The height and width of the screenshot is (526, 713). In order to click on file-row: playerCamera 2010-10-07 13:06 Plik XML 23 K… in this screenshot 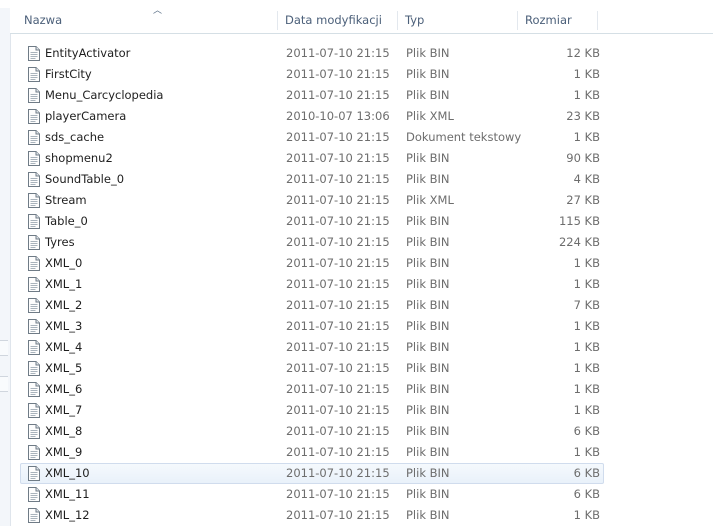, I will do `click(312, 116)`.